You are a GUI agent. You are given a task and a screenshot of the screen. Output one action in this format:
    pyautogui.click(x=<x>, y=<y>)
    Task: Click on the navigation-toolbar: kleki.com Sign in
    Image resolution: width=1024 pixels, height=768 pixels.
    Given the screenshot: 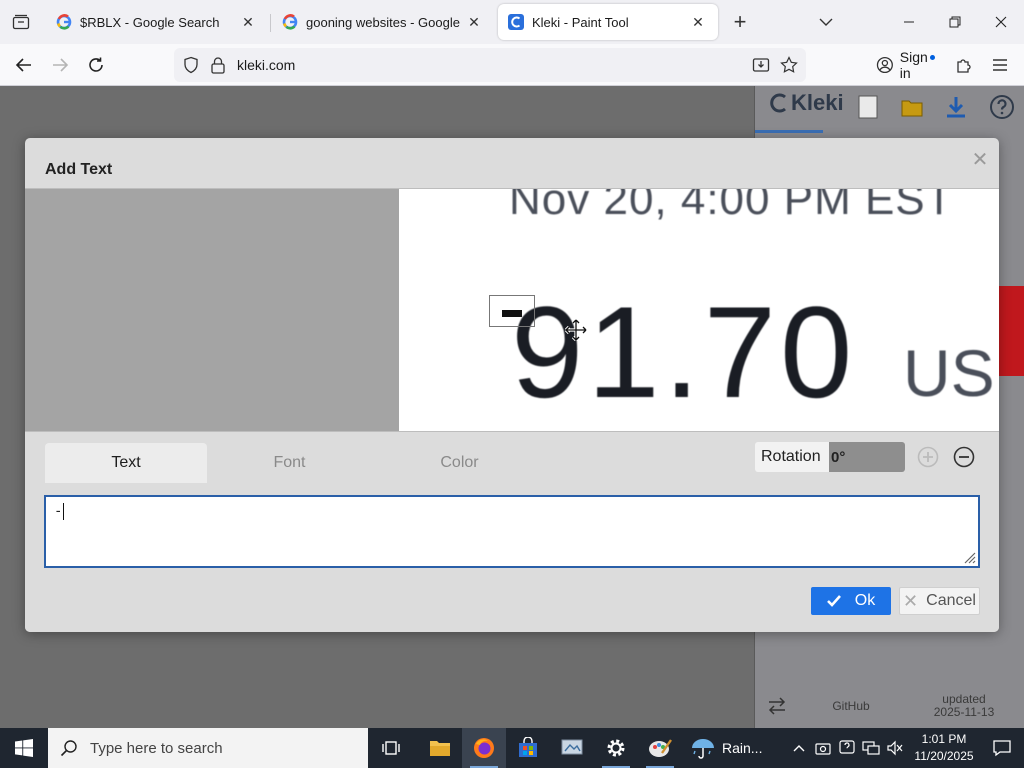 What is the action you would take?
    pyautogui.click(x=512, y=65)
    